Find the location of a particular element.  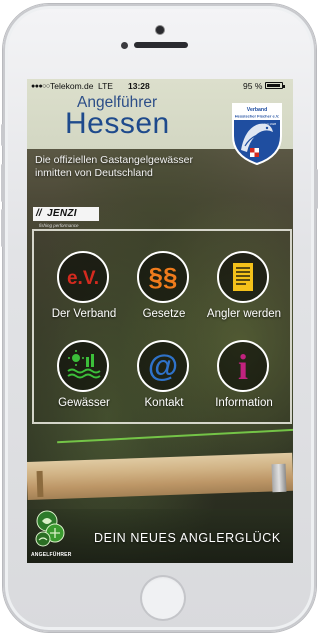

document-icon is located at coordinates (243, 277).